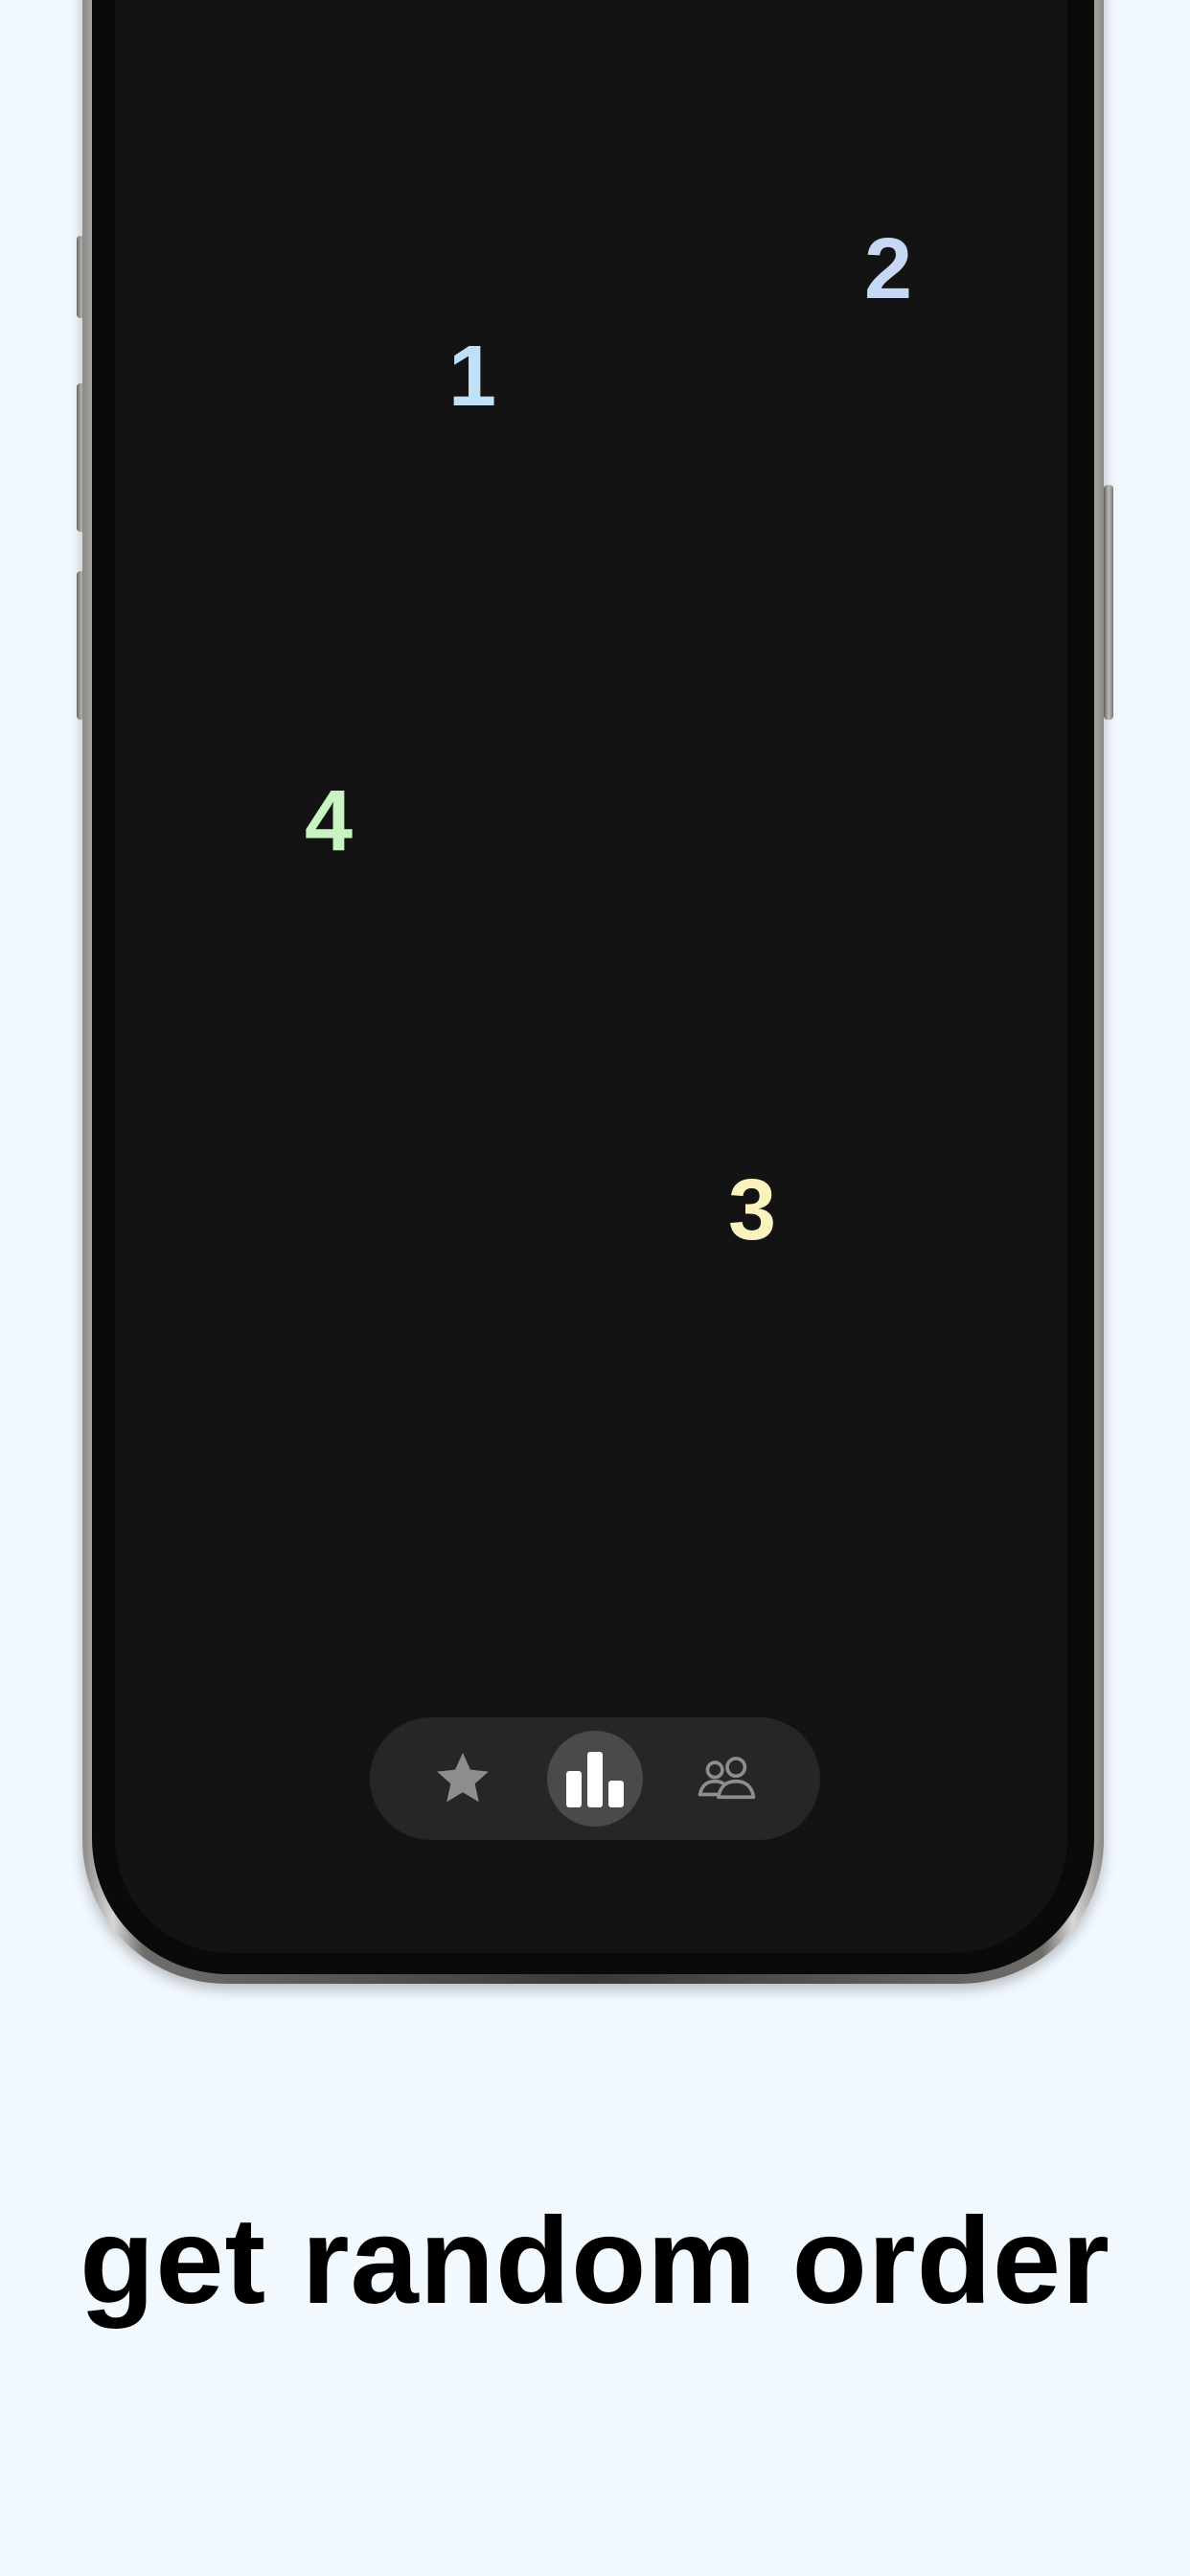  I want to click on number-3: 3, so click(753, 1210).